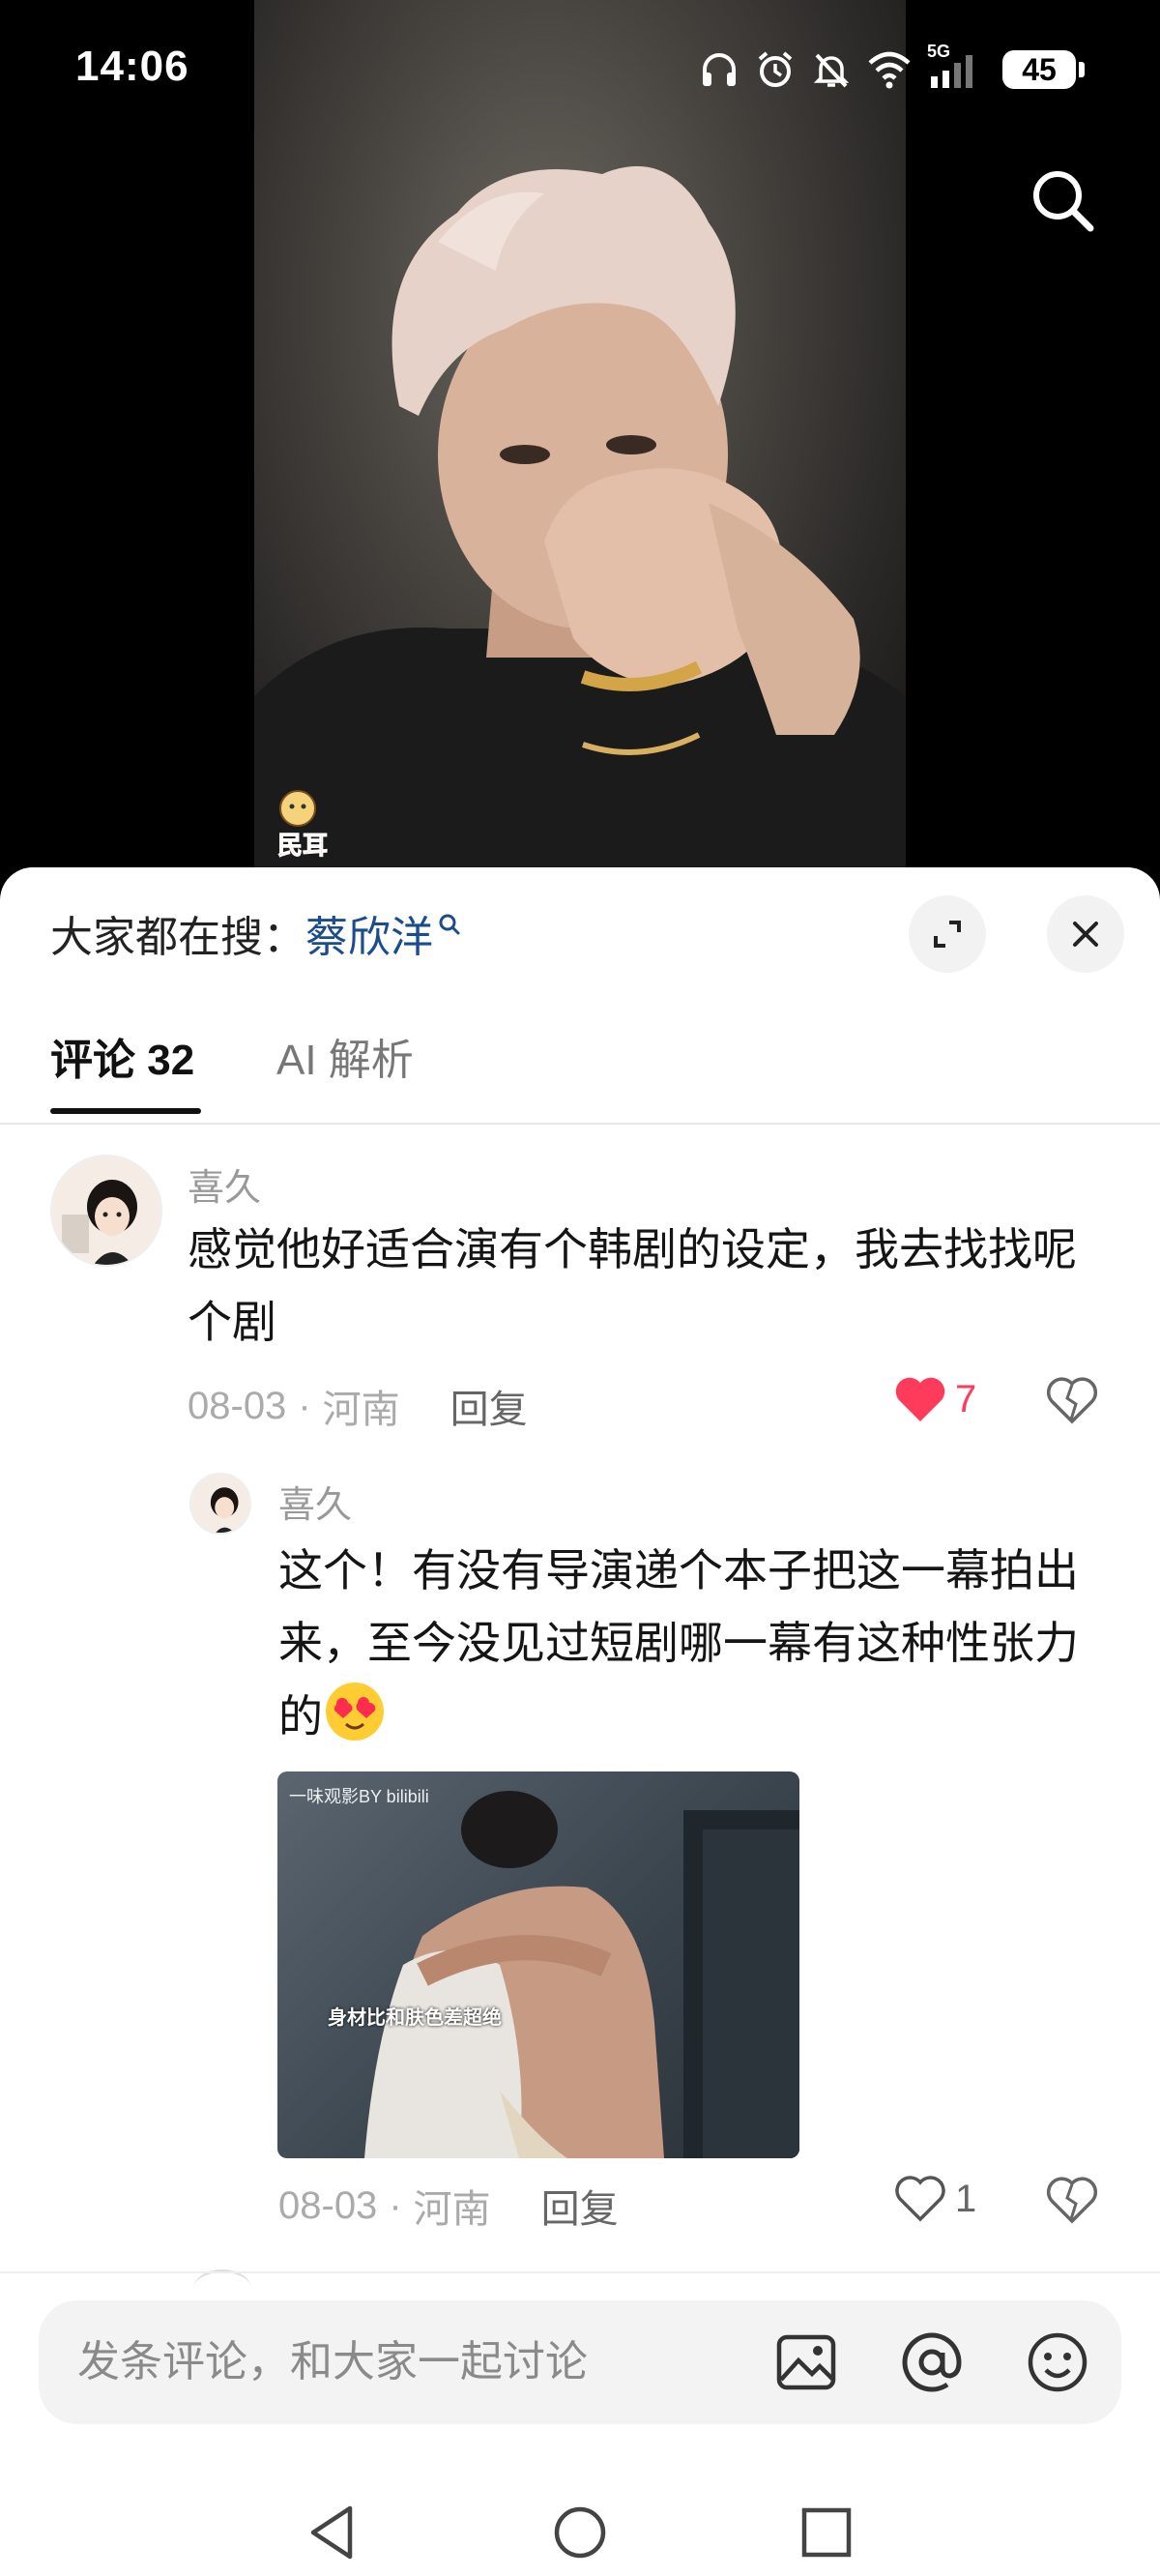 The height and width of the screenshot is (2576, 1160). What do you see at coordinates (720, 69) in the screenshot?
I see `headphones-icon` at bounding box center [720, 69].